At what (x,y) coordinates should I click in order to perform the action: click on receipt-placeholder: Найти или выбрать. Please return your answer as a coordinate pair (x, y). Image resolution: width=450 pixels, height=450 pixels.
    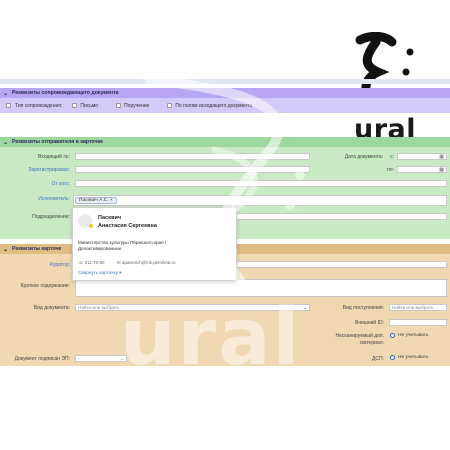
    Looking at the image, I should click on (413, 307).